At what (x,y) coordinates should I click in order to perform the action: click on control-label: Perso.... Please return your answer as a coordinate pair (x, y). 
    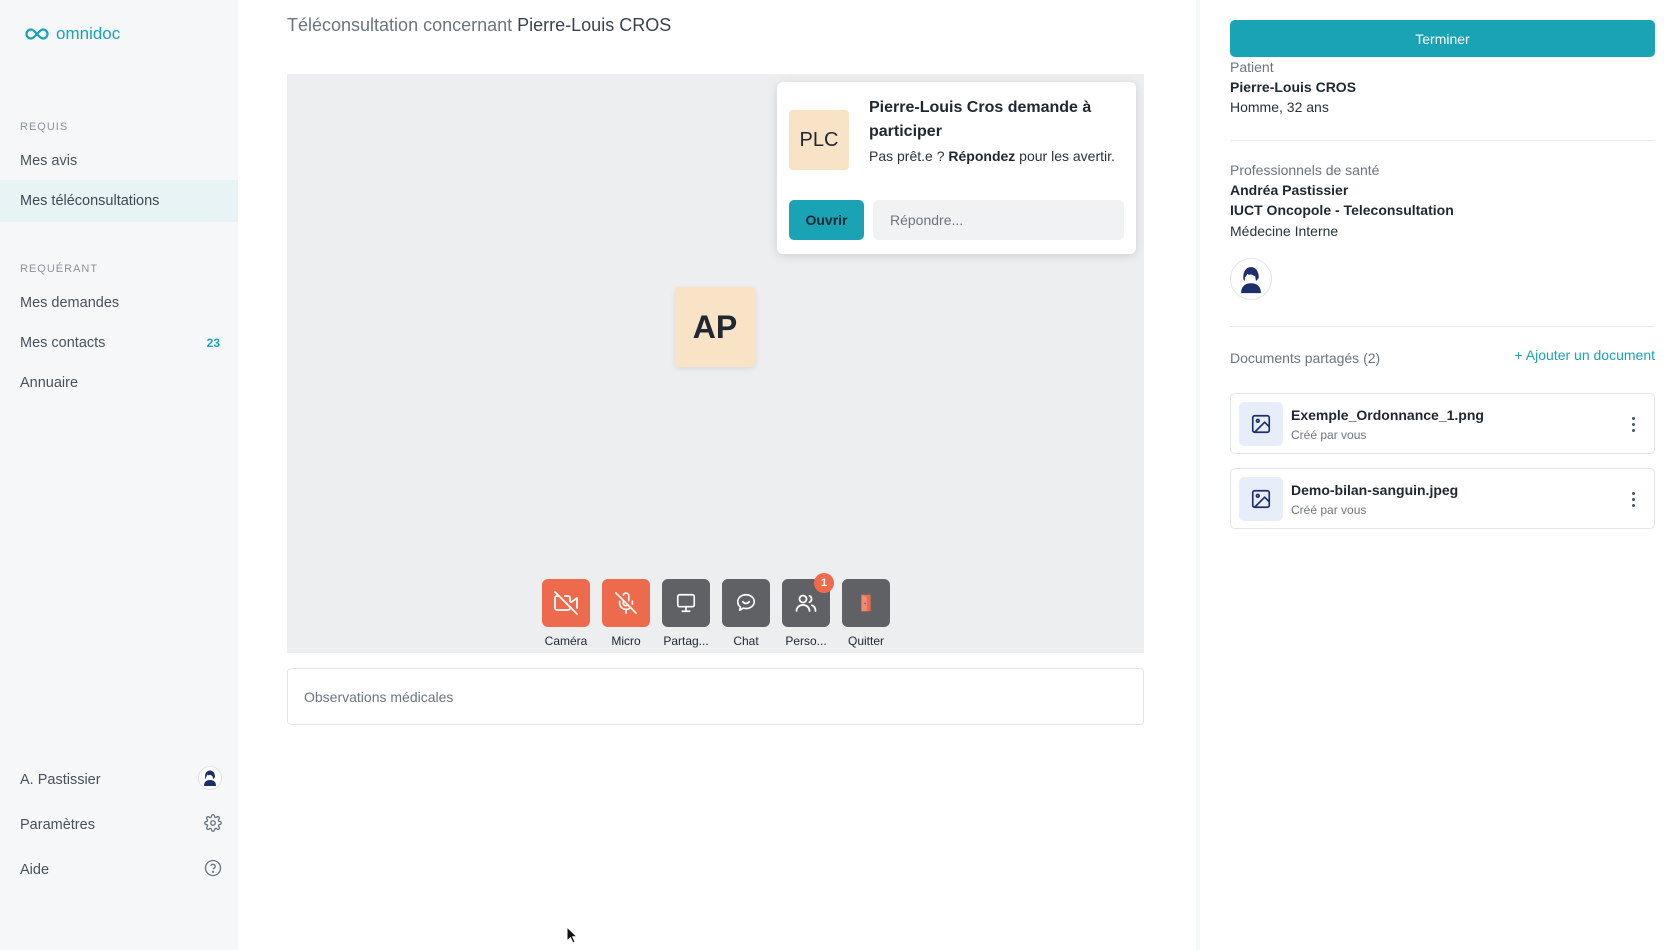
    Looking at the image, I should click on (806, 641).